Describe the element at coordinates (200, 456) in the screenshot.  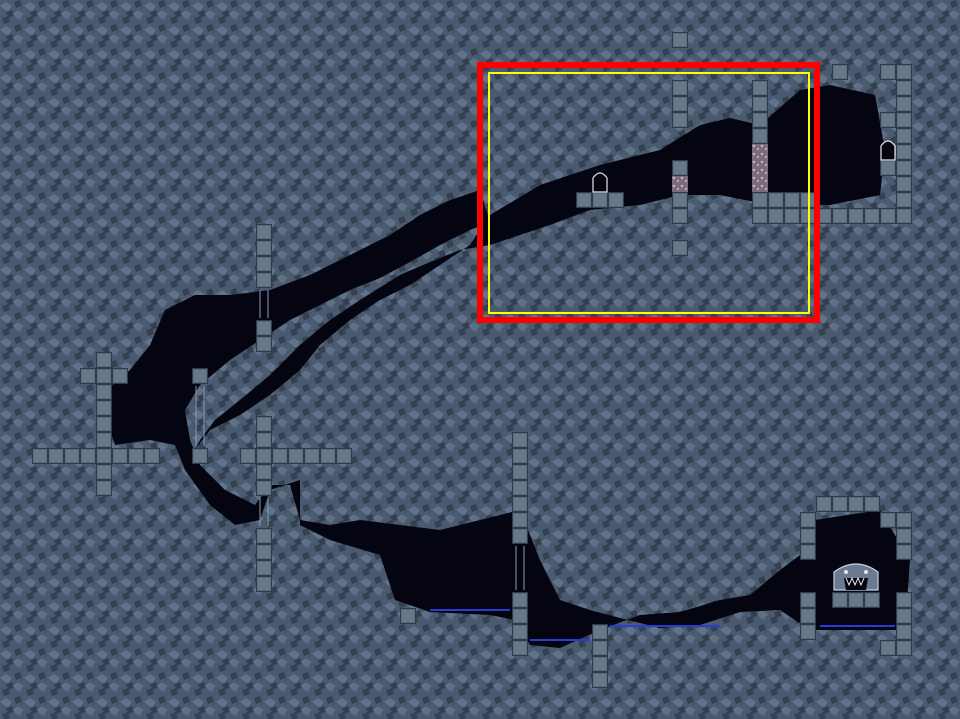
I see `block-small-pillar-base` at that location.